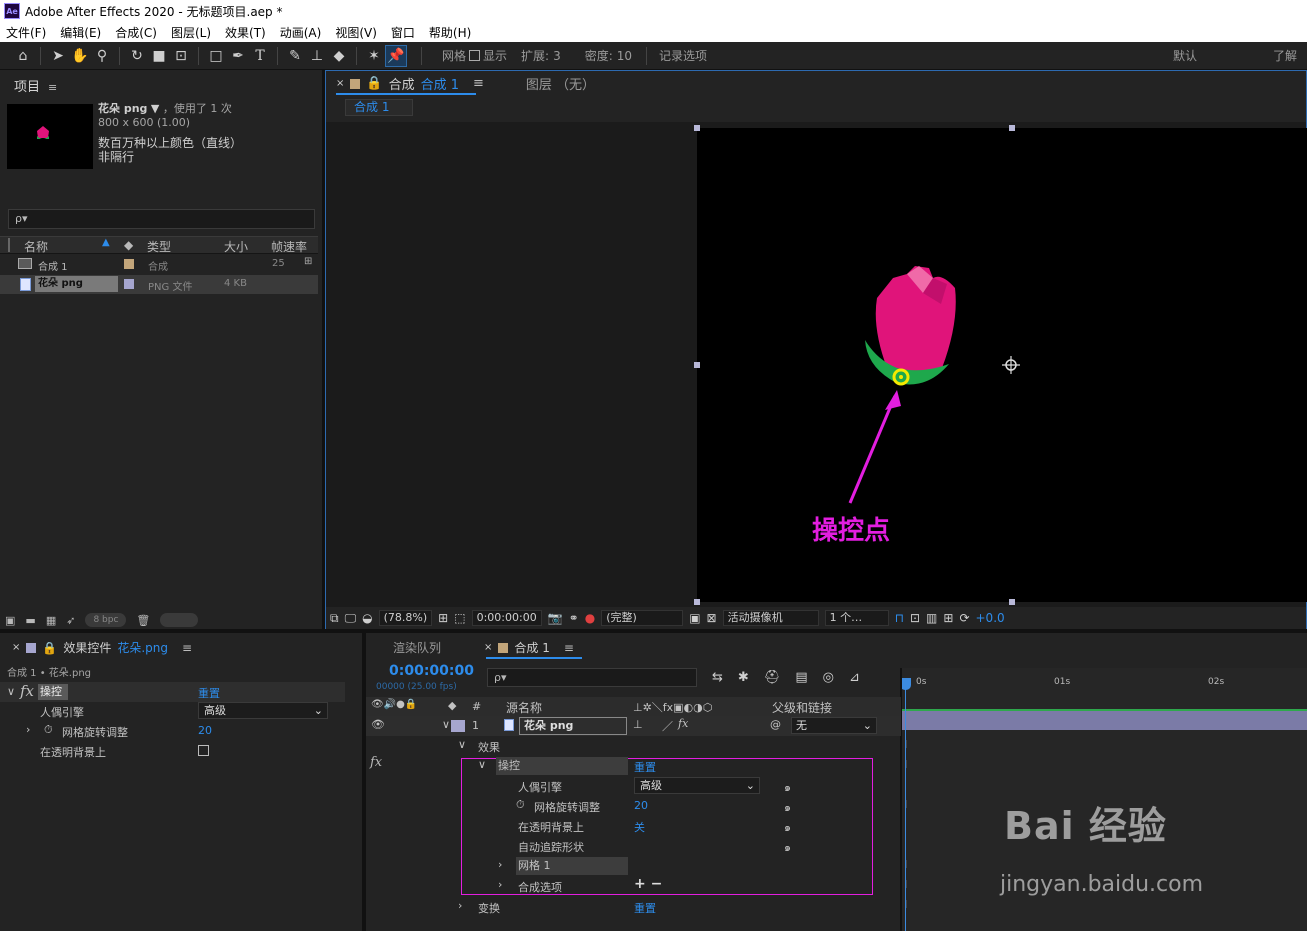  What do you see at coordinates (405, 618) in the screenshot?
I see `zoom-dropdown: (78.8%)` at bounding box center [405, 618].